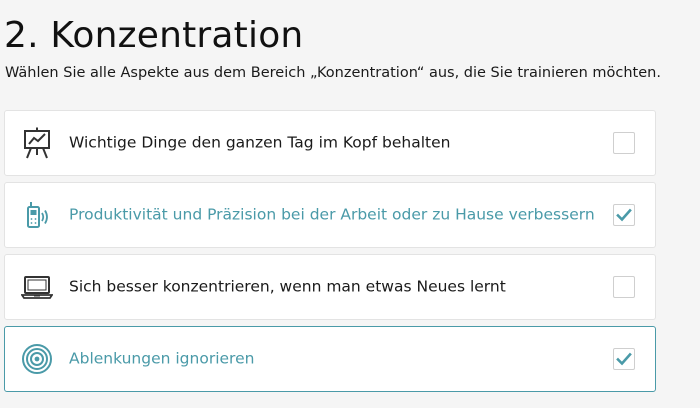 The width and height of the screenshot is (700, 408). I want to click on laptop-icon, so click(37, 287).